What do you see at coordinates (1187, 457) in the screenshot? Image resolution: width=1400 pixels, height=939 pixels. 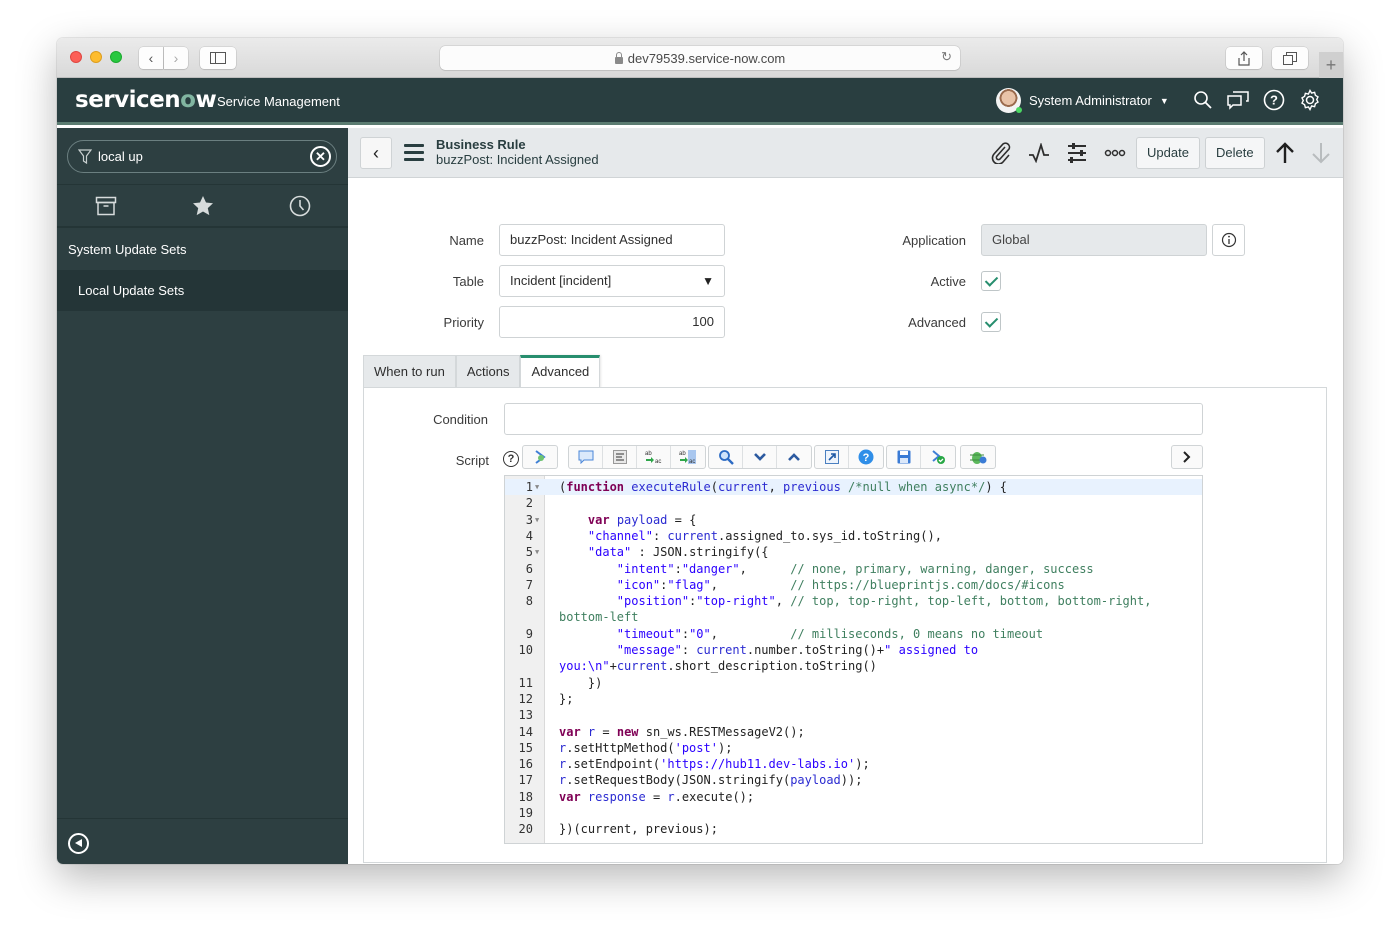 I see `expand-toolbar-button` at bounding box center [1187, 457].